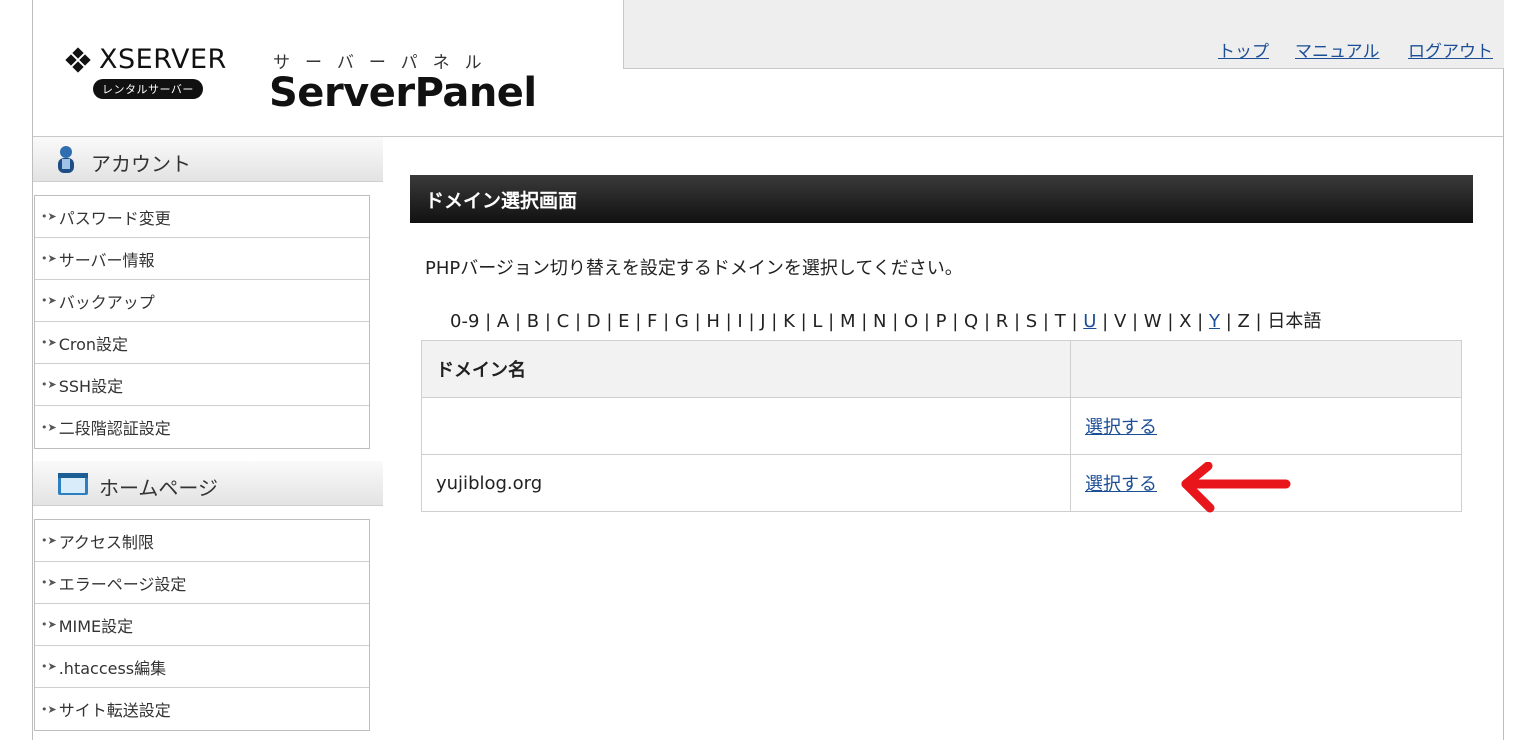 This screenshot has width=1536, height=743. Describe the element at coordinates (93, 344) in the screenshot. I see `menu-item-label: Cron設定` at that location.